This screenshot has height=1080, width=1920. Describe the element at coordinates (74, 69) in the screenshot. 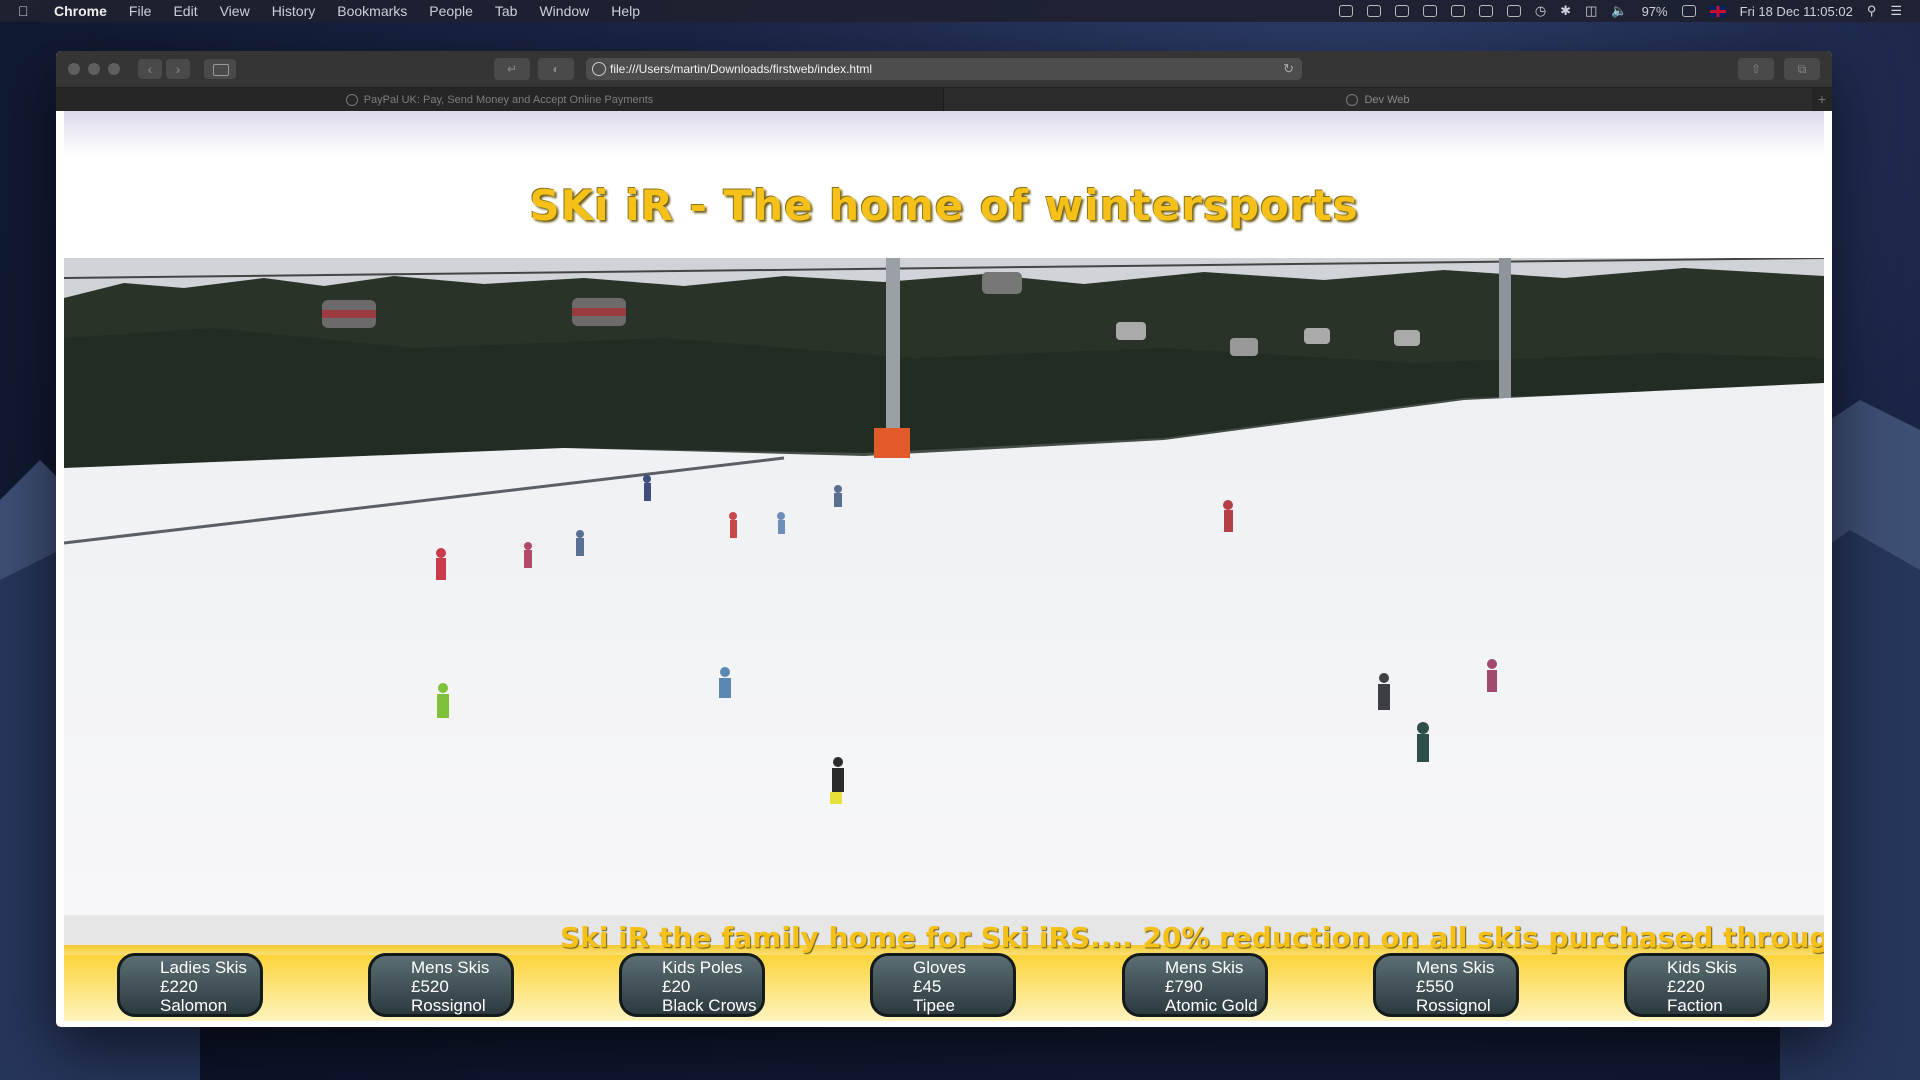

I see `close-window-button` at that location.